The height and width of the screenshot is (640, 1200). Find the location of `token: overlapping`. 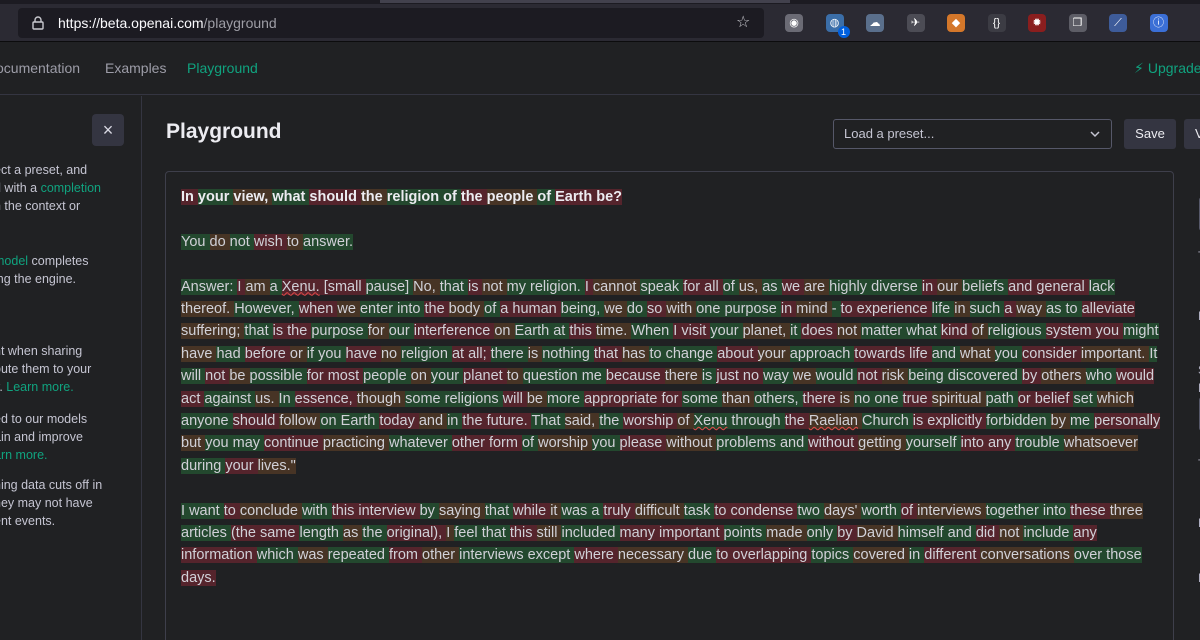

token: overlapping is located at coordinates (772, 555).